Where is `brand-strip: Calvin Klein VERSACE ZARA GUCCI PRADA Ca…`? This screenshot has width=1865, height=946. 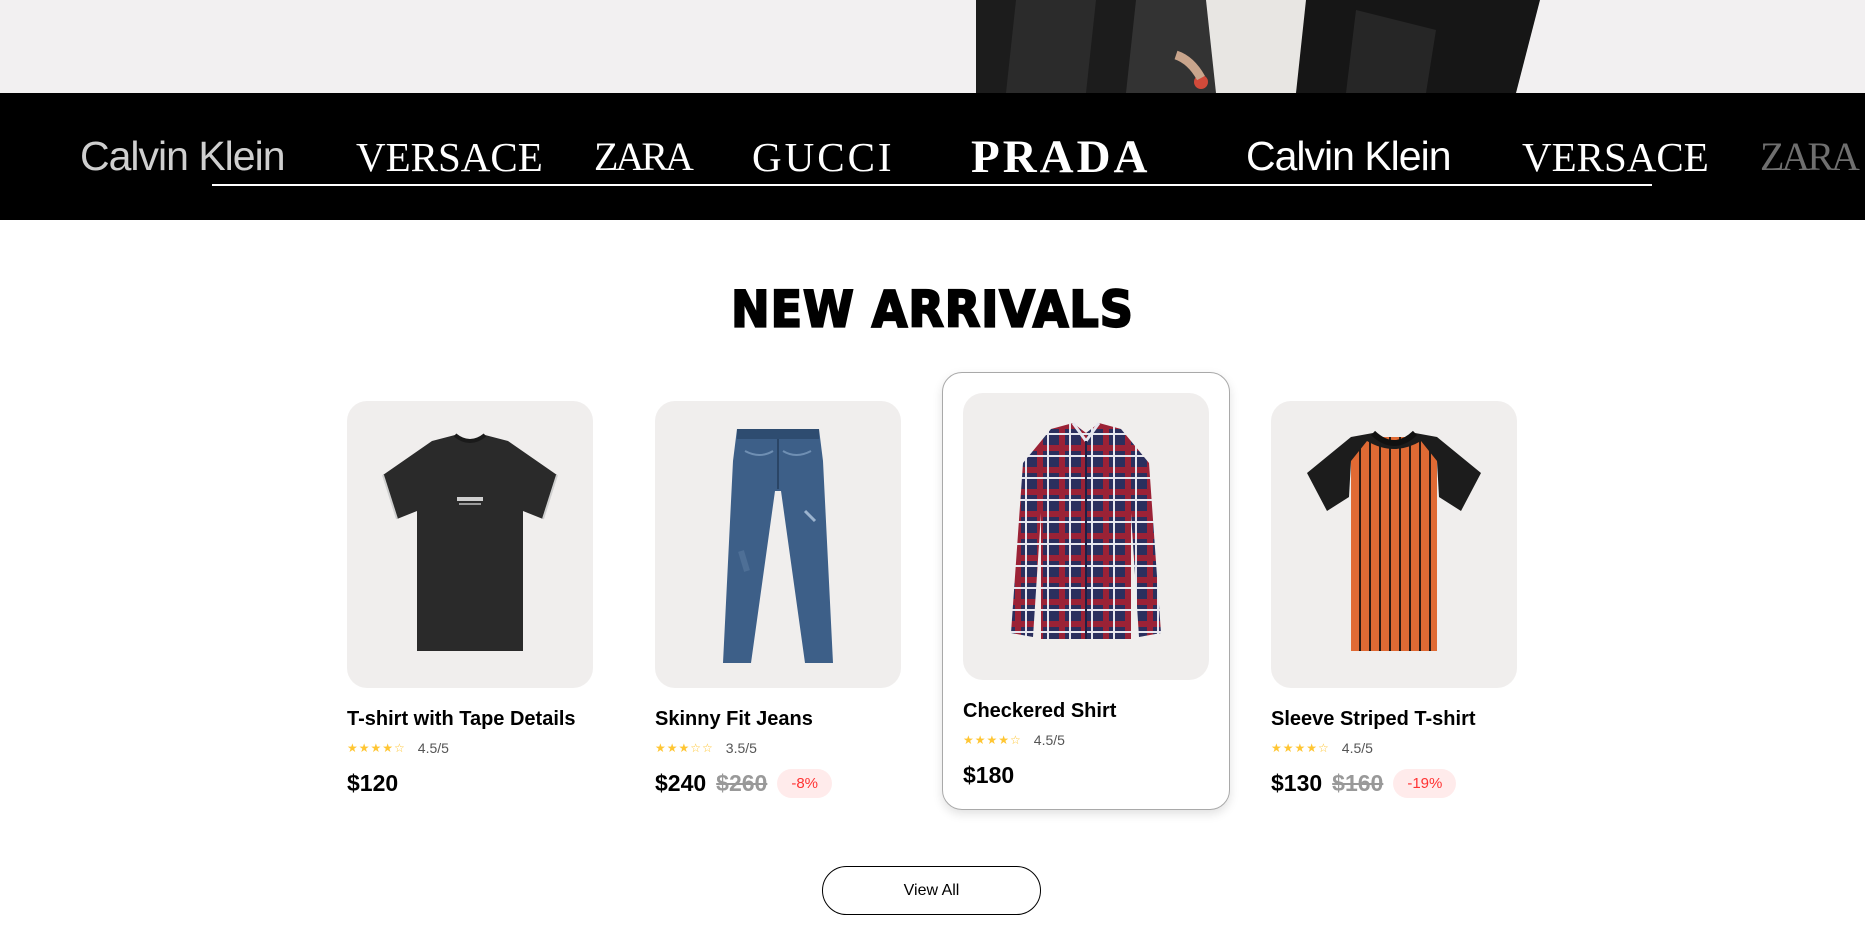
brand-strip: Calvin Klein VERSACE ZARA GUCCI PRADA Ca… is located at coordinates (932, 156).